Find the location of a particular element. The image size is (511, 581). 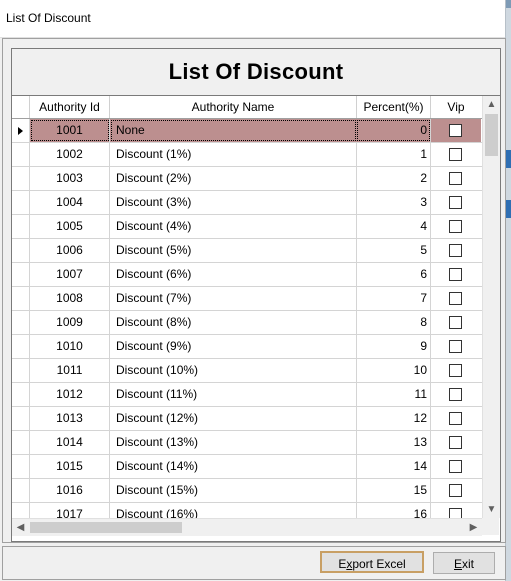

cell-authority-id: 1002 is located at coordinates (70, 154).